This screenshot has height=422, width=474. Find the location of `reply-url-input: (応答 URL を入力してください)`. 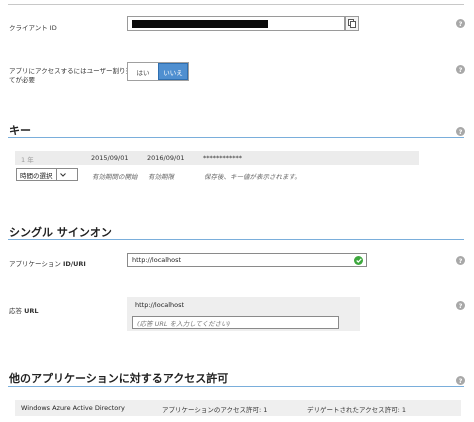

reply-url-input: (応答 URL を入力してください) is located at coordinates (235, 322).